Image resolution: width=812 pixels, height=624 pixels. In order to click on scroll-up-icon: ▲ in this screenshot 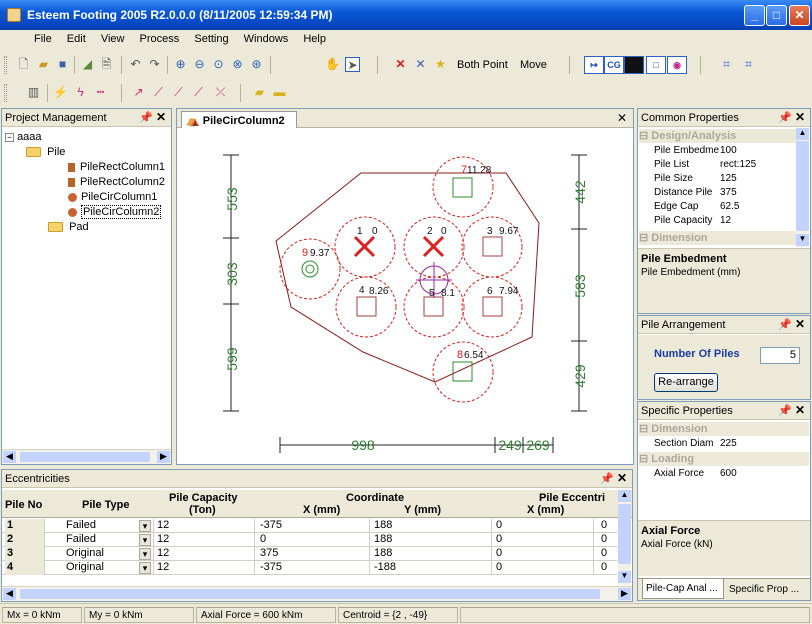, I will do `click(624, 496)`.